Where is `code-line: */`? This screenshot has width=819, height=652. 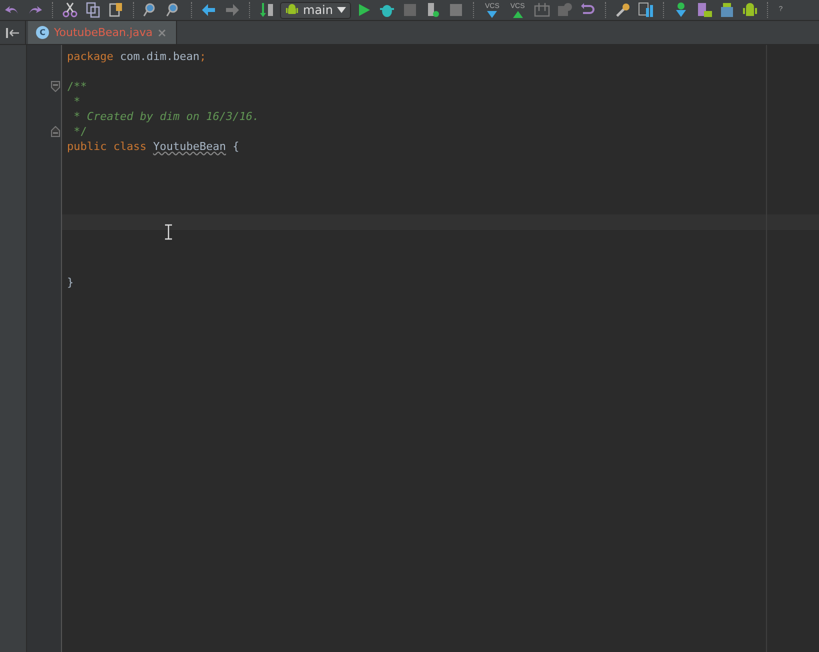
code-line: */ is located at coordinates (79, 131).